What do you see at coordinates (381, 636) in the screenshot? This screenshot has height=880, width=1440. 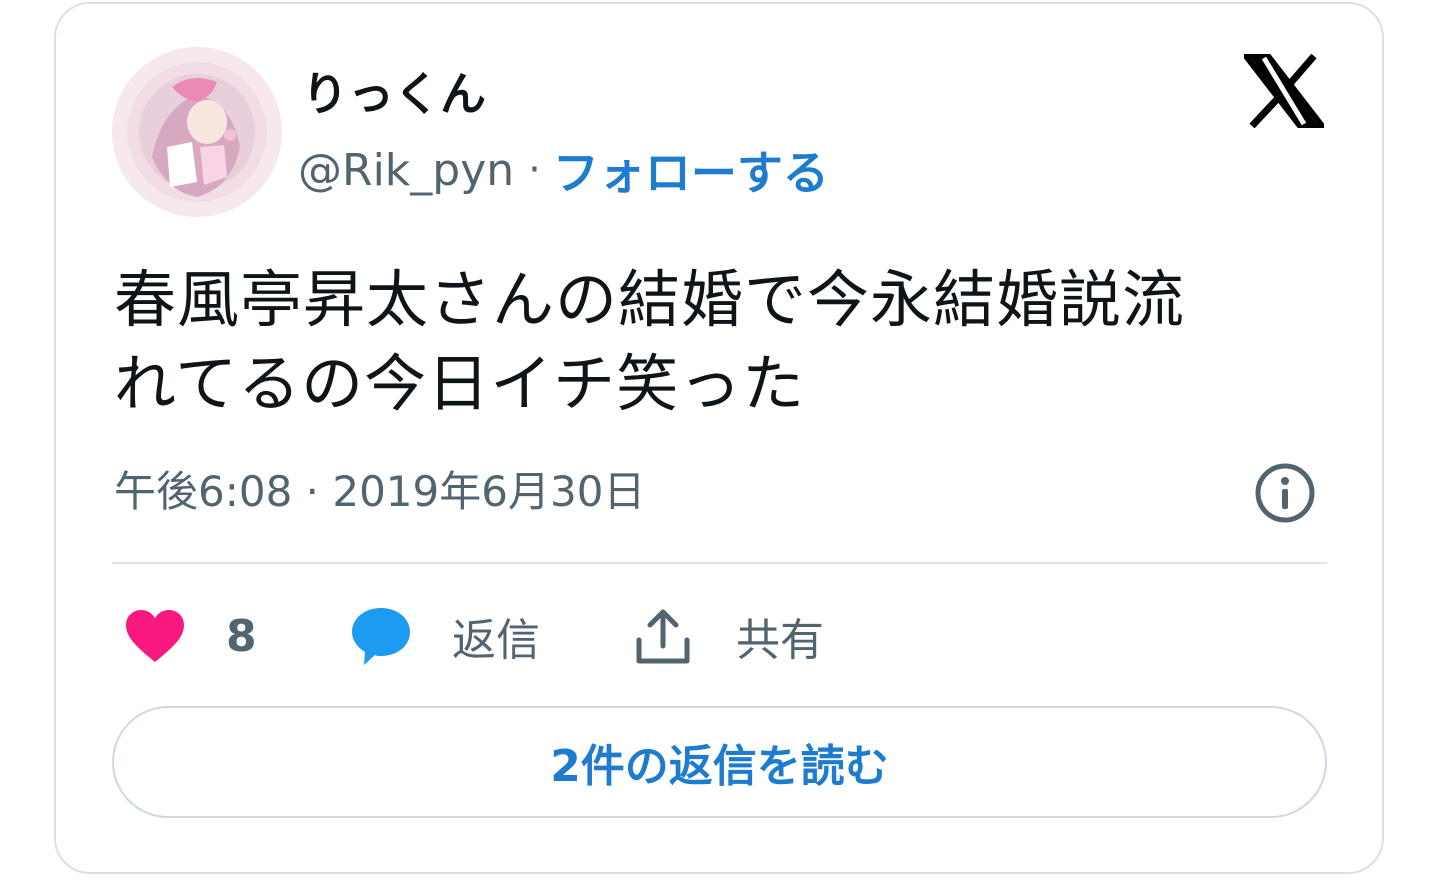 I see `speech-bubble-icon` at bounding box center [381, 636].